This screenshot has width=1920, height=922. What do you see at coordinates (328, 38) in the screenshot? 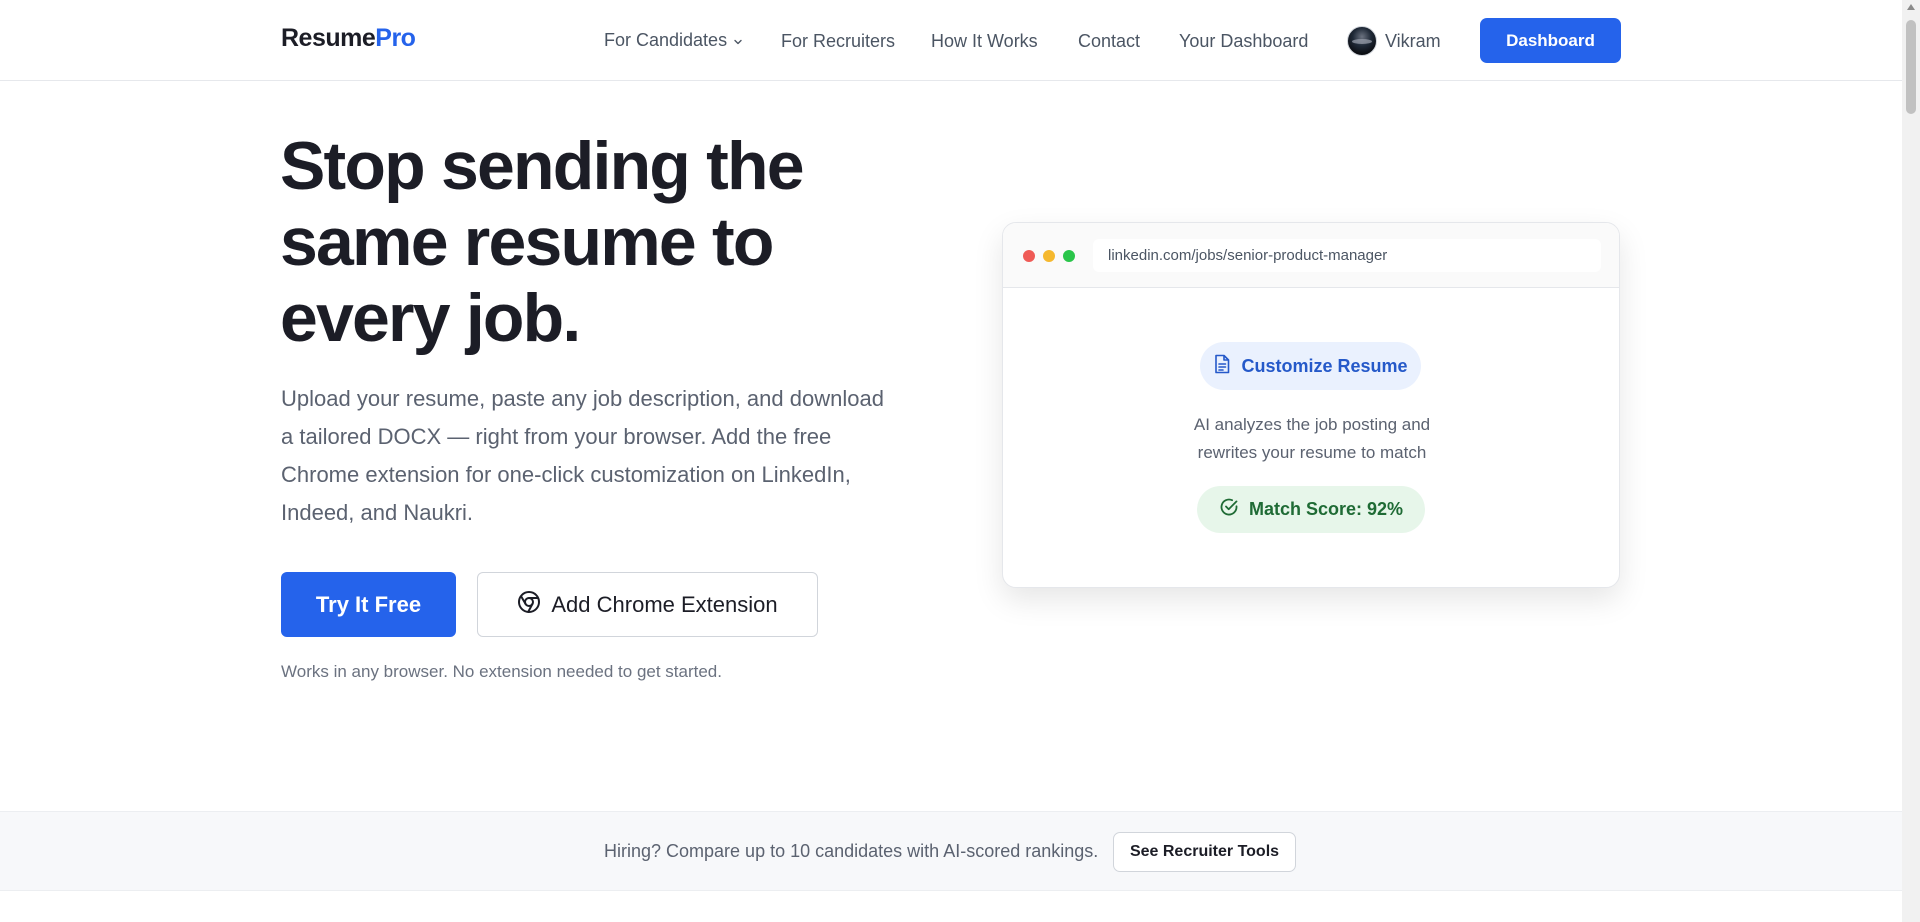
I see `logo-main: Resume` at bounding box center [328, 38].